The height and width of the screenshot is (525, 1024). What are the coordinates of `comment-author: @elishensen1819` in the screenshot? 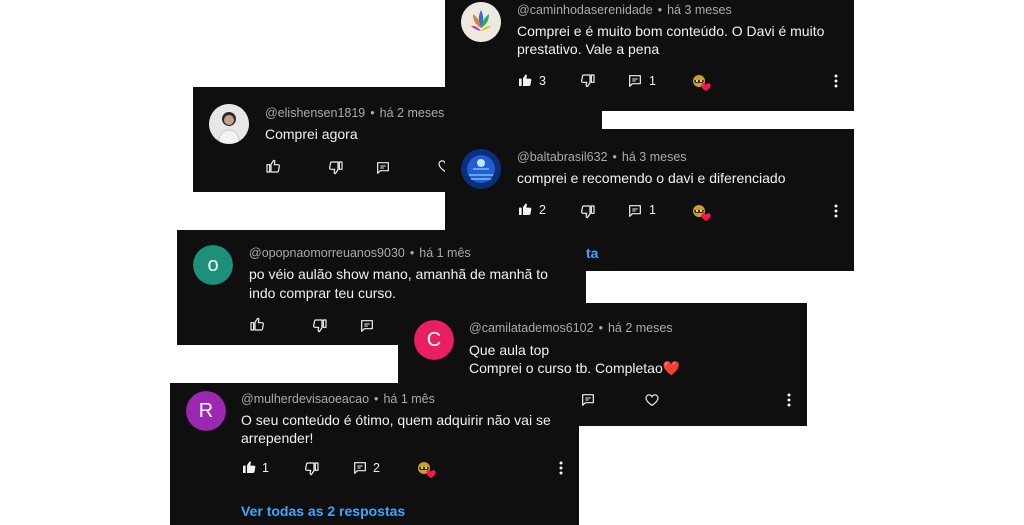 It's located at (315, 113).